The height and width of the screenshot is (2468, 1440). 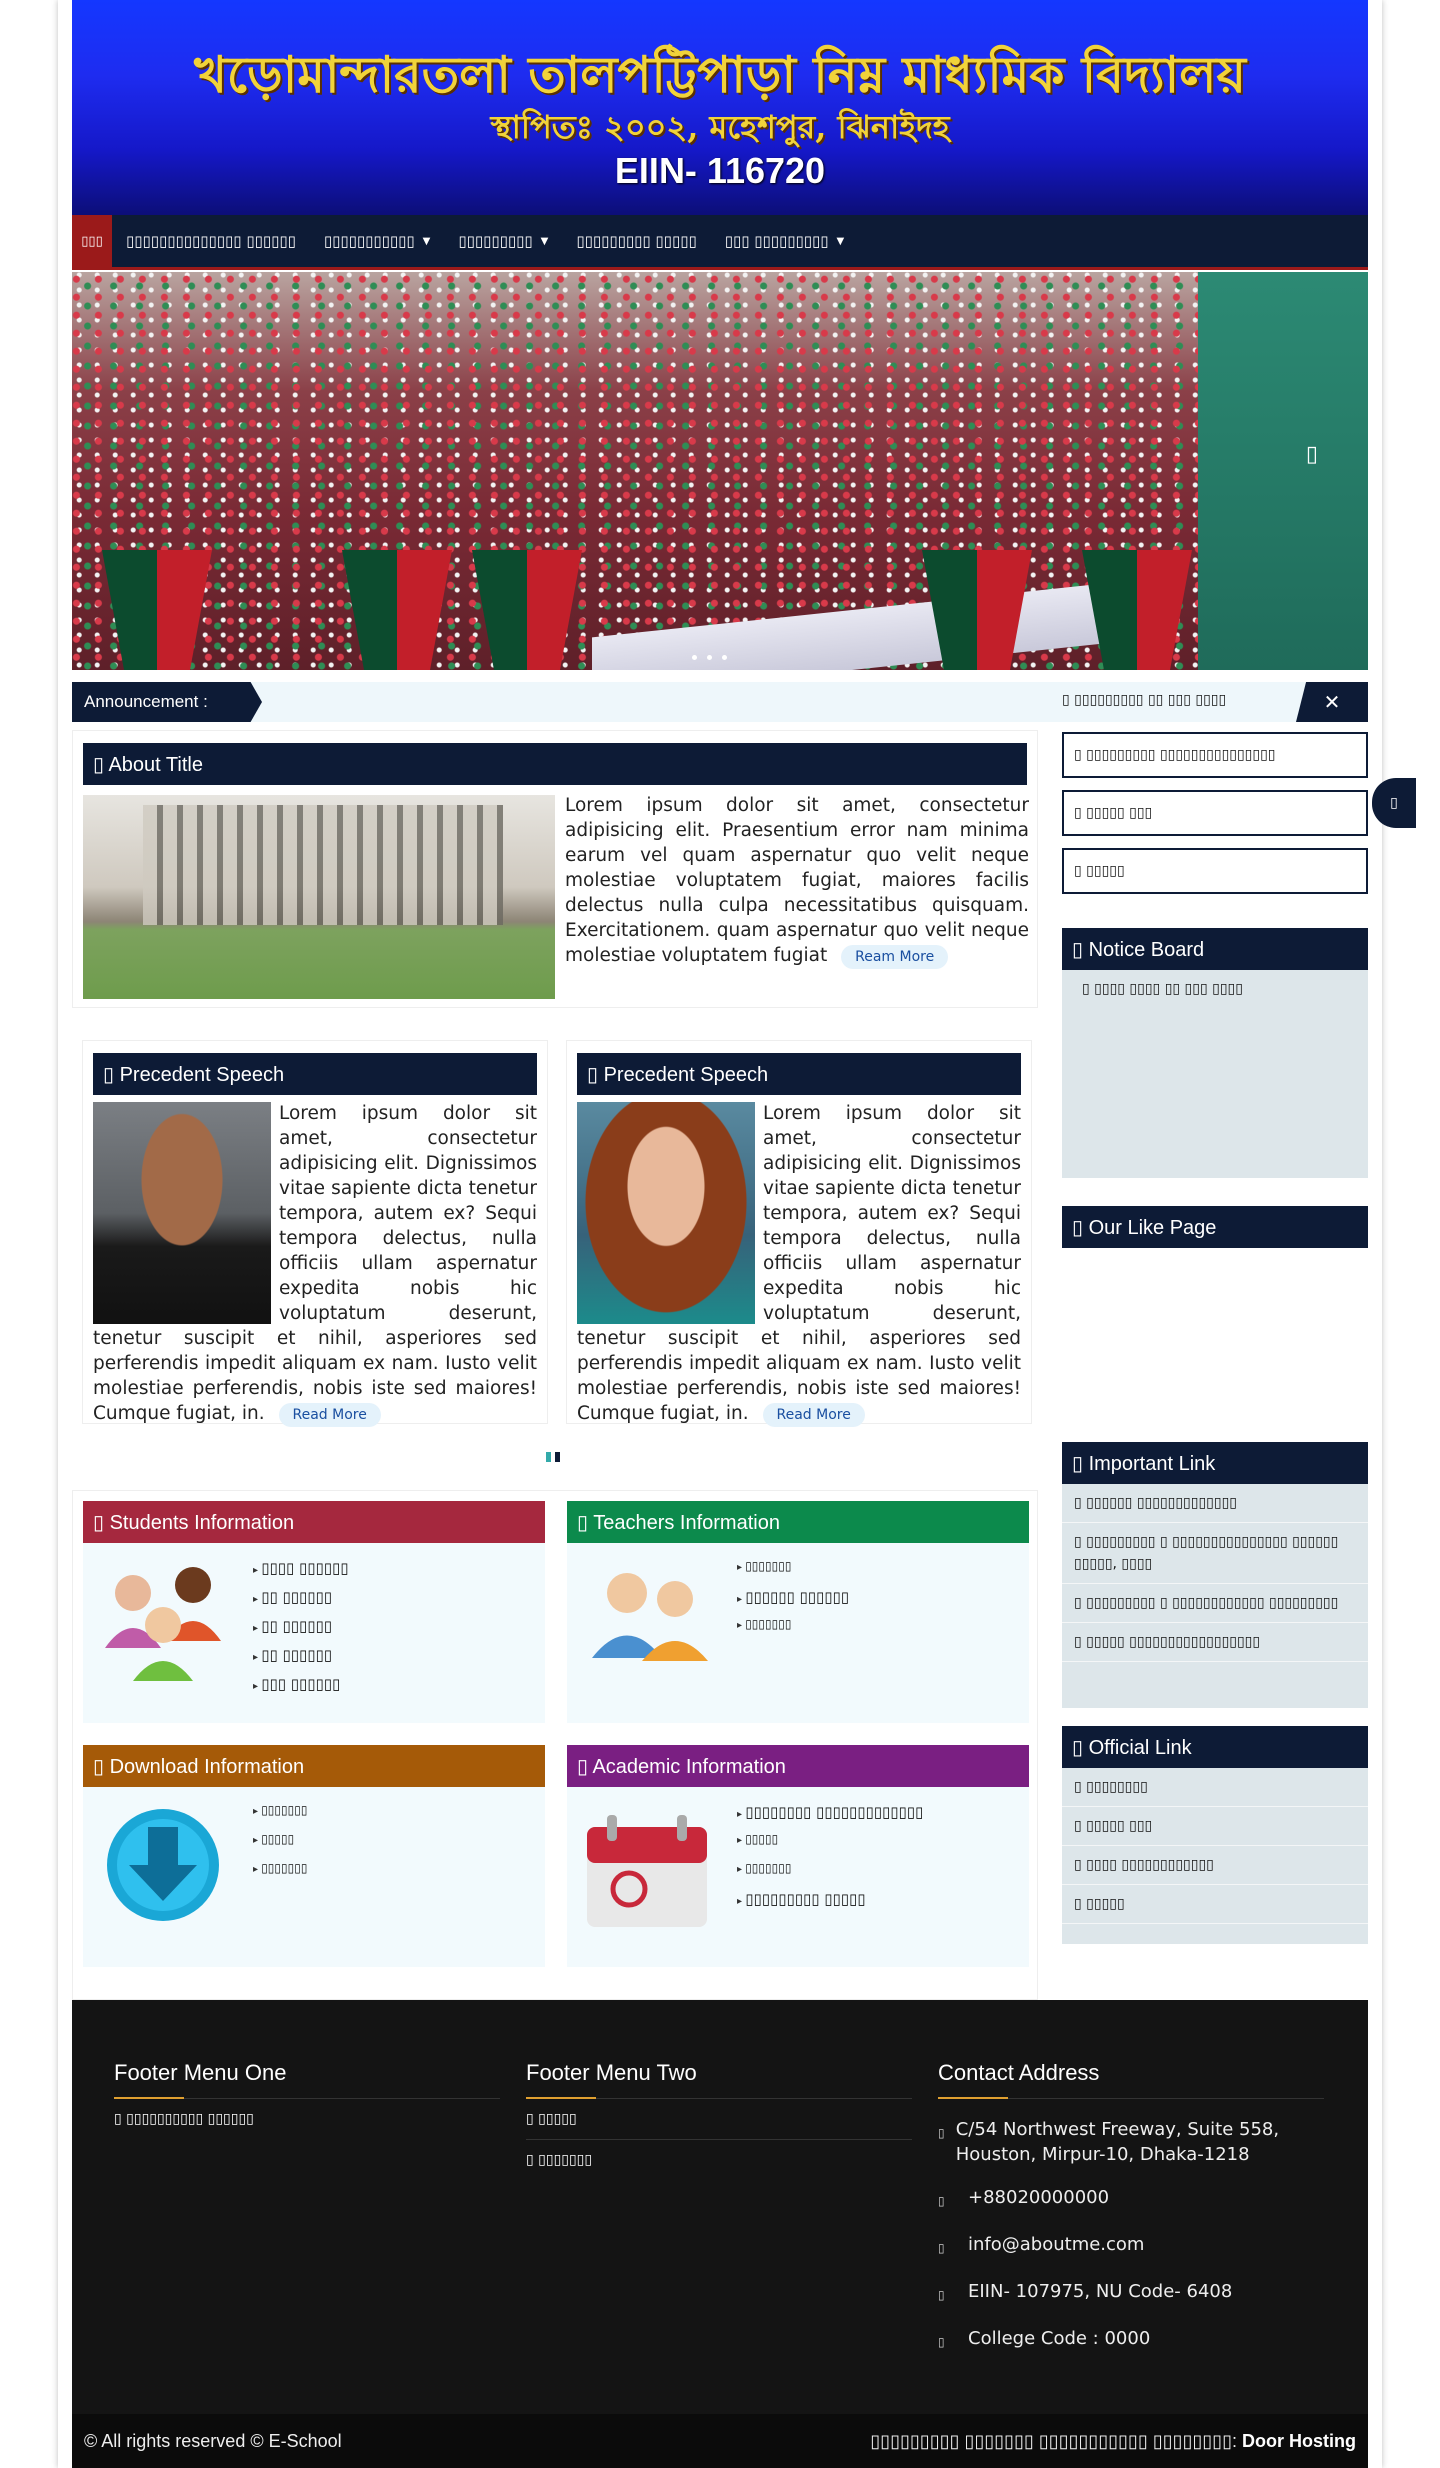 What do you see at coordinates (1312, 454) in the screenshot?
I see `slider-next-icon: ▯` at bounding box center [1312, 454].